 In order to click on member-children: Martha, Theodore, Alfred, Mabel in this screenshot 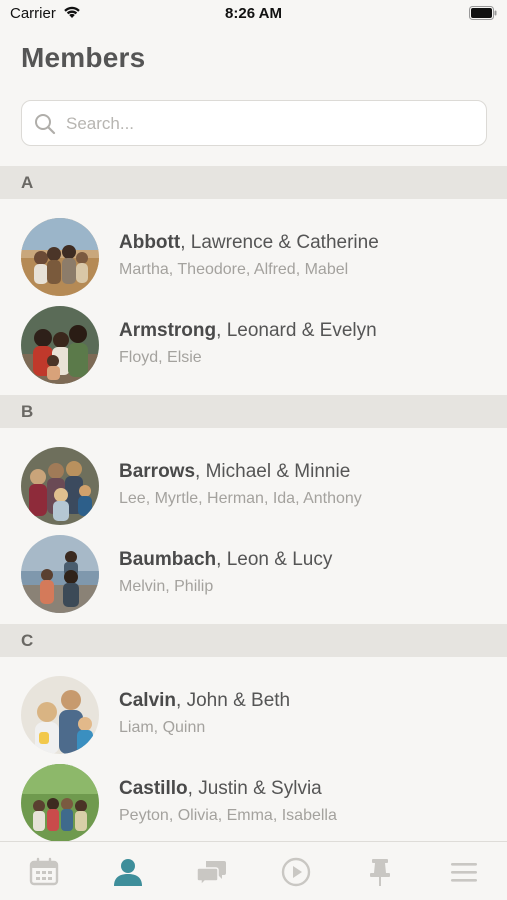, I will do `click(234, 269)`.